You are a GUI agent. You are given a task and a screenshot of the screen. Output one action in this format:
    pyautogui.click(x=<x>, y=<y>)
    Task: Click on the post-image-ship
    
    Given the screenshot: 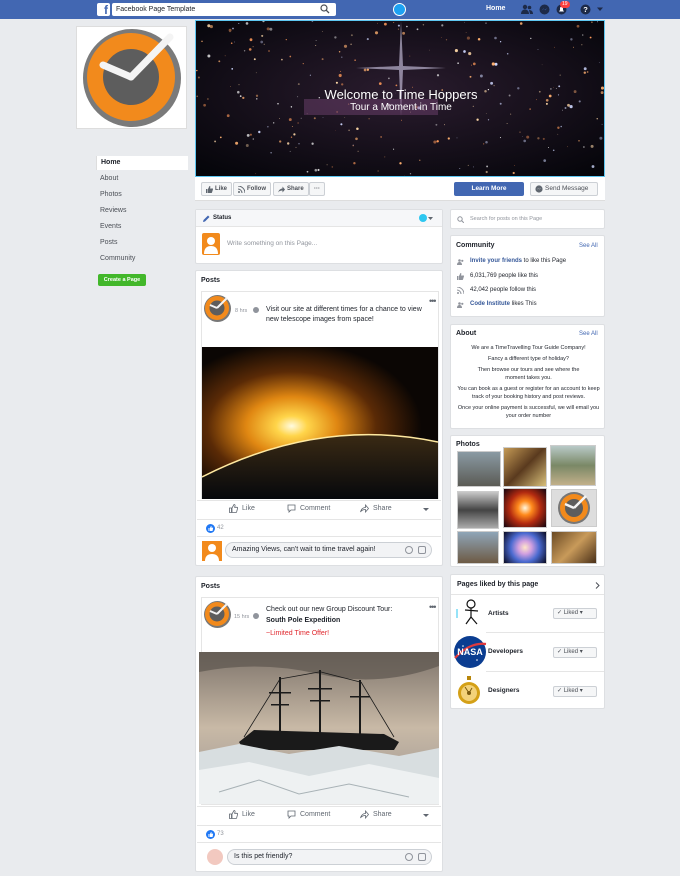 What is the action you would take?
    pyautogui.click(x=319, y=728)
    